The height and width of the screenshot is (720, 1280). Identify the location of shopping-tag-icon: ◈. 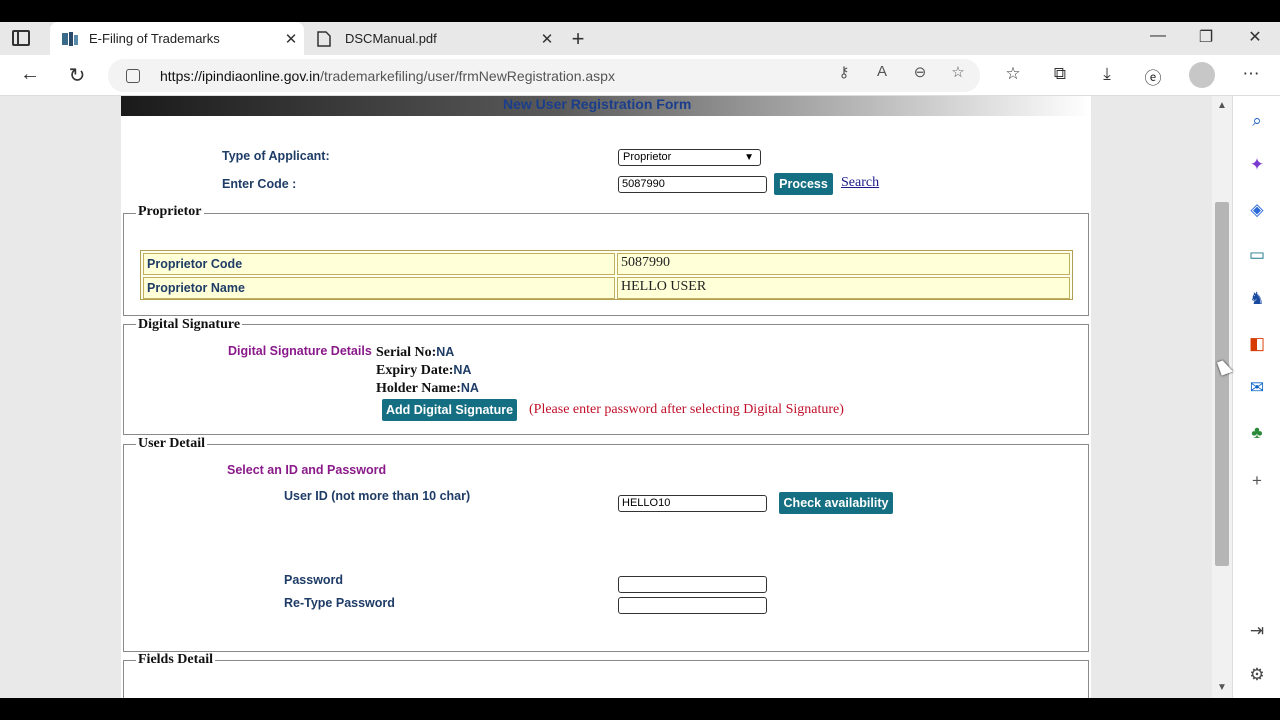
(1257, 210).